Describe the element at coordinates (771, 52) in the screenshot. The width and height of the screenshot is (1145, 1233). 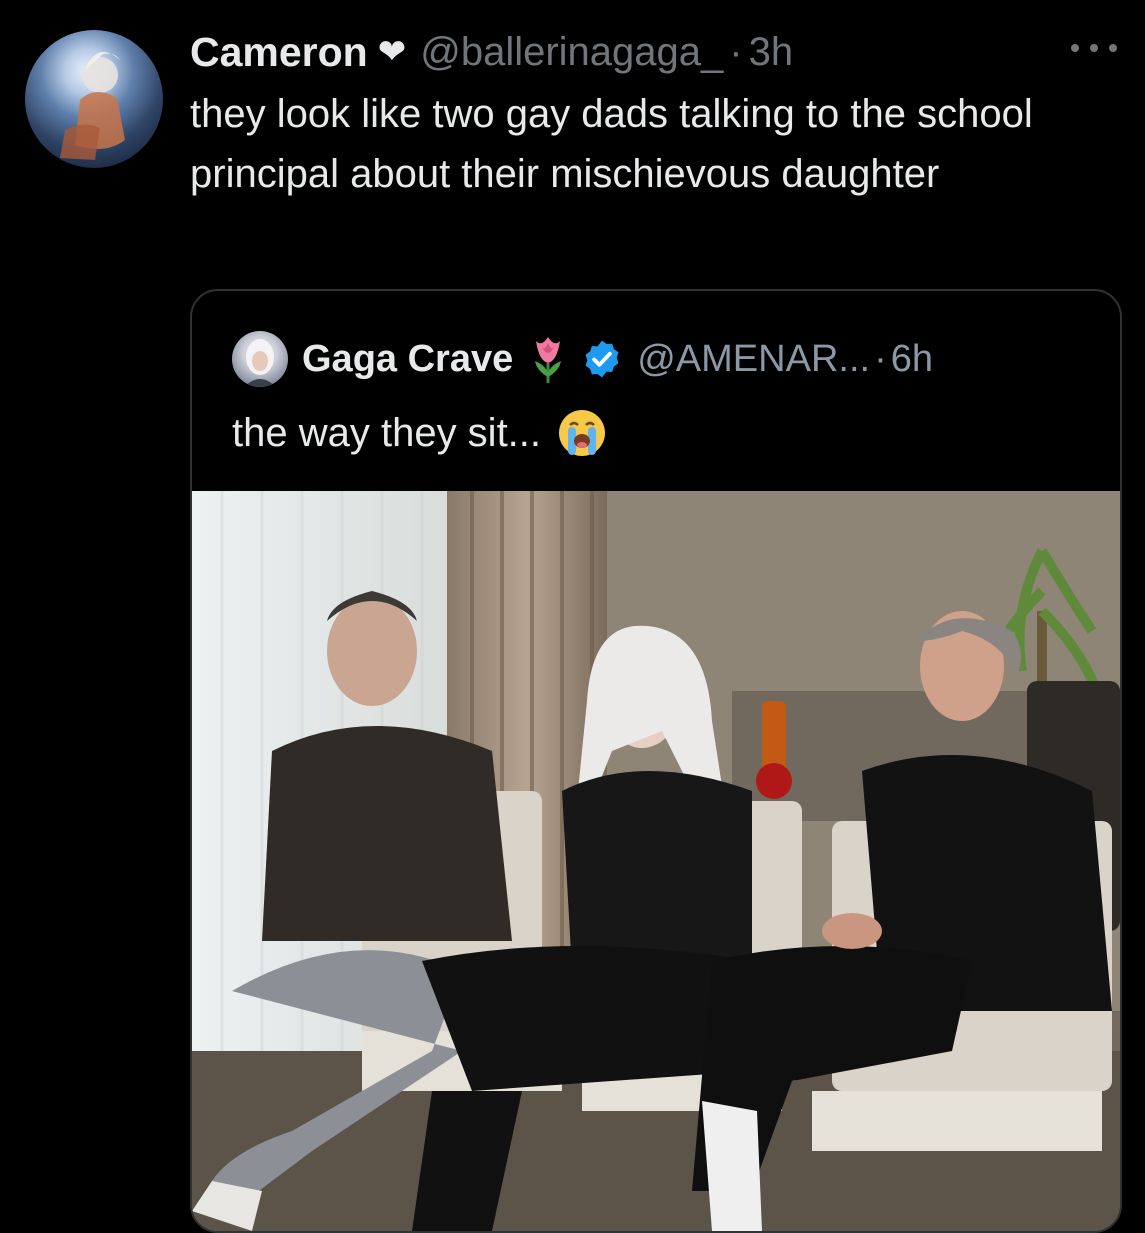
I see `tweet-time: 3h` at that location.